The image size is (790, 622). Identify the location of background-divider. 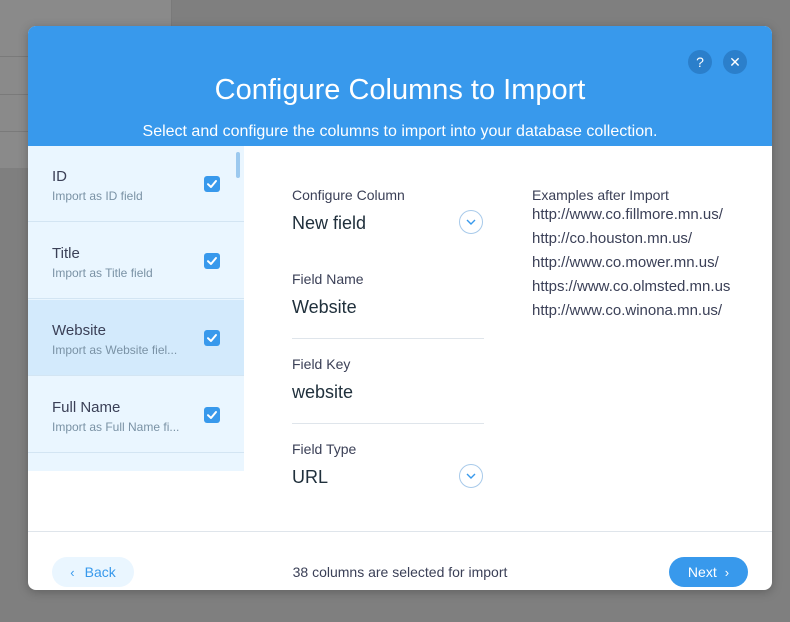
(171, 13).